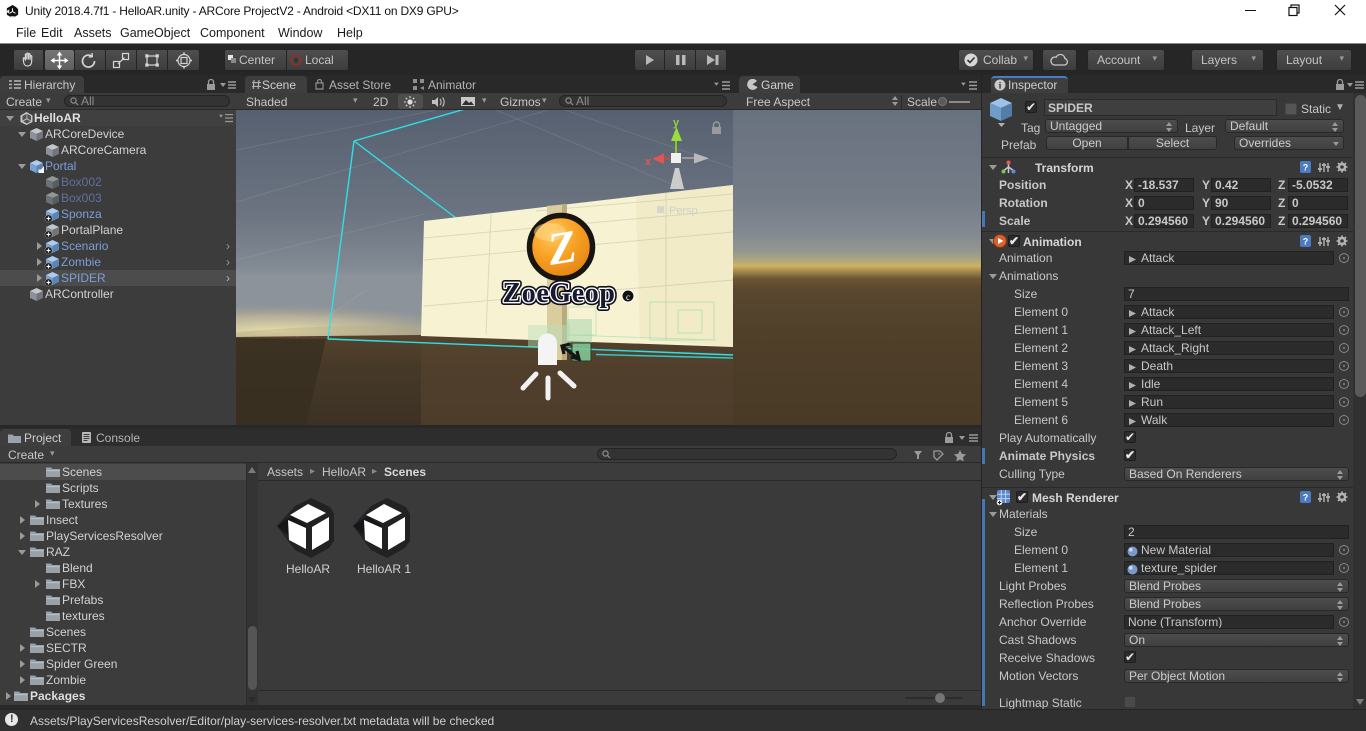 This screenshot has height=731, width=1366. What do you see at coordinates (558, 293) in the screenshot?
I see `svg-text: ZoeGeop` at bounding box center [558, 293].